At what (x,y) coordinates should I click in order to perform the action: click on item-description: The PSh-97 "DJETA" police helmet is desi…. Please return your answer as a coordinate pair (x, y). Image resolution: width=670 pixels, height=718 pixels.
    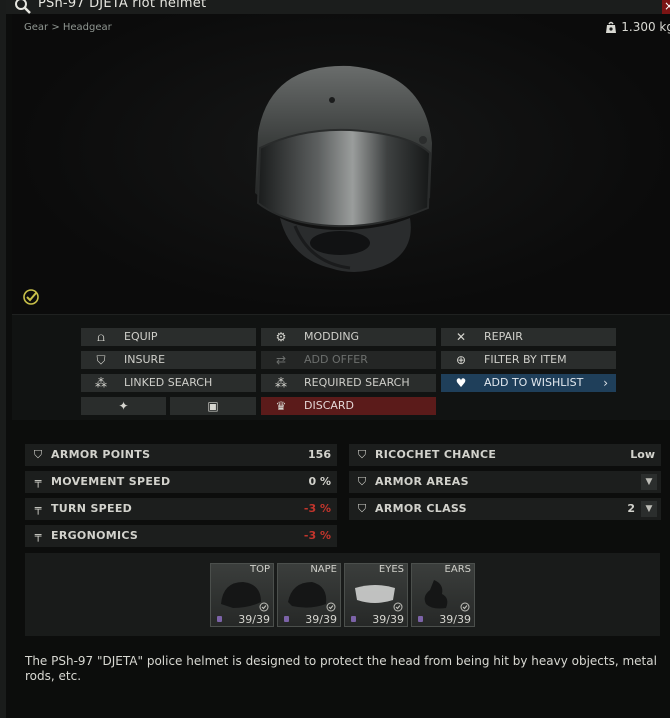
    Looking at the image, I should click on (341, 668).